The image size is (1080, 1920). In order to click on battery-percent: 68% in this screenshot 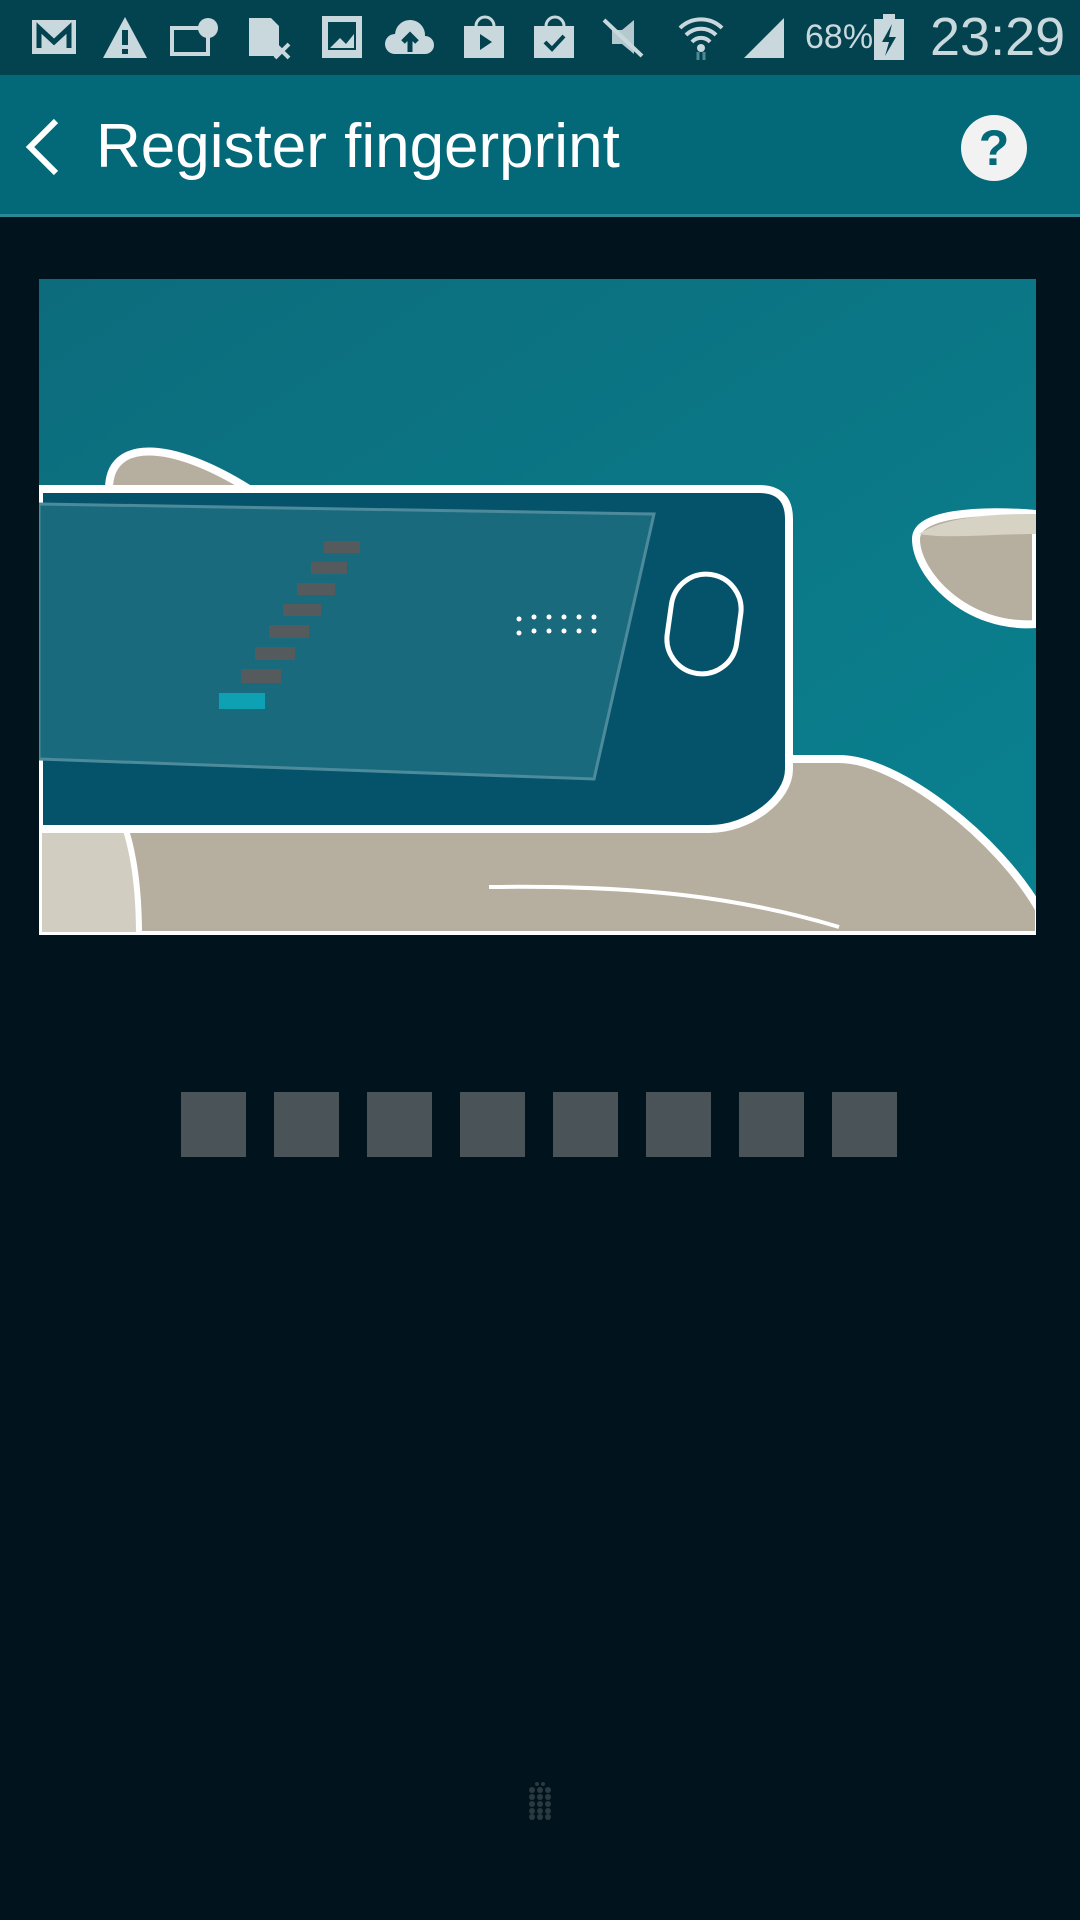, I will do `click(839, 37)`.